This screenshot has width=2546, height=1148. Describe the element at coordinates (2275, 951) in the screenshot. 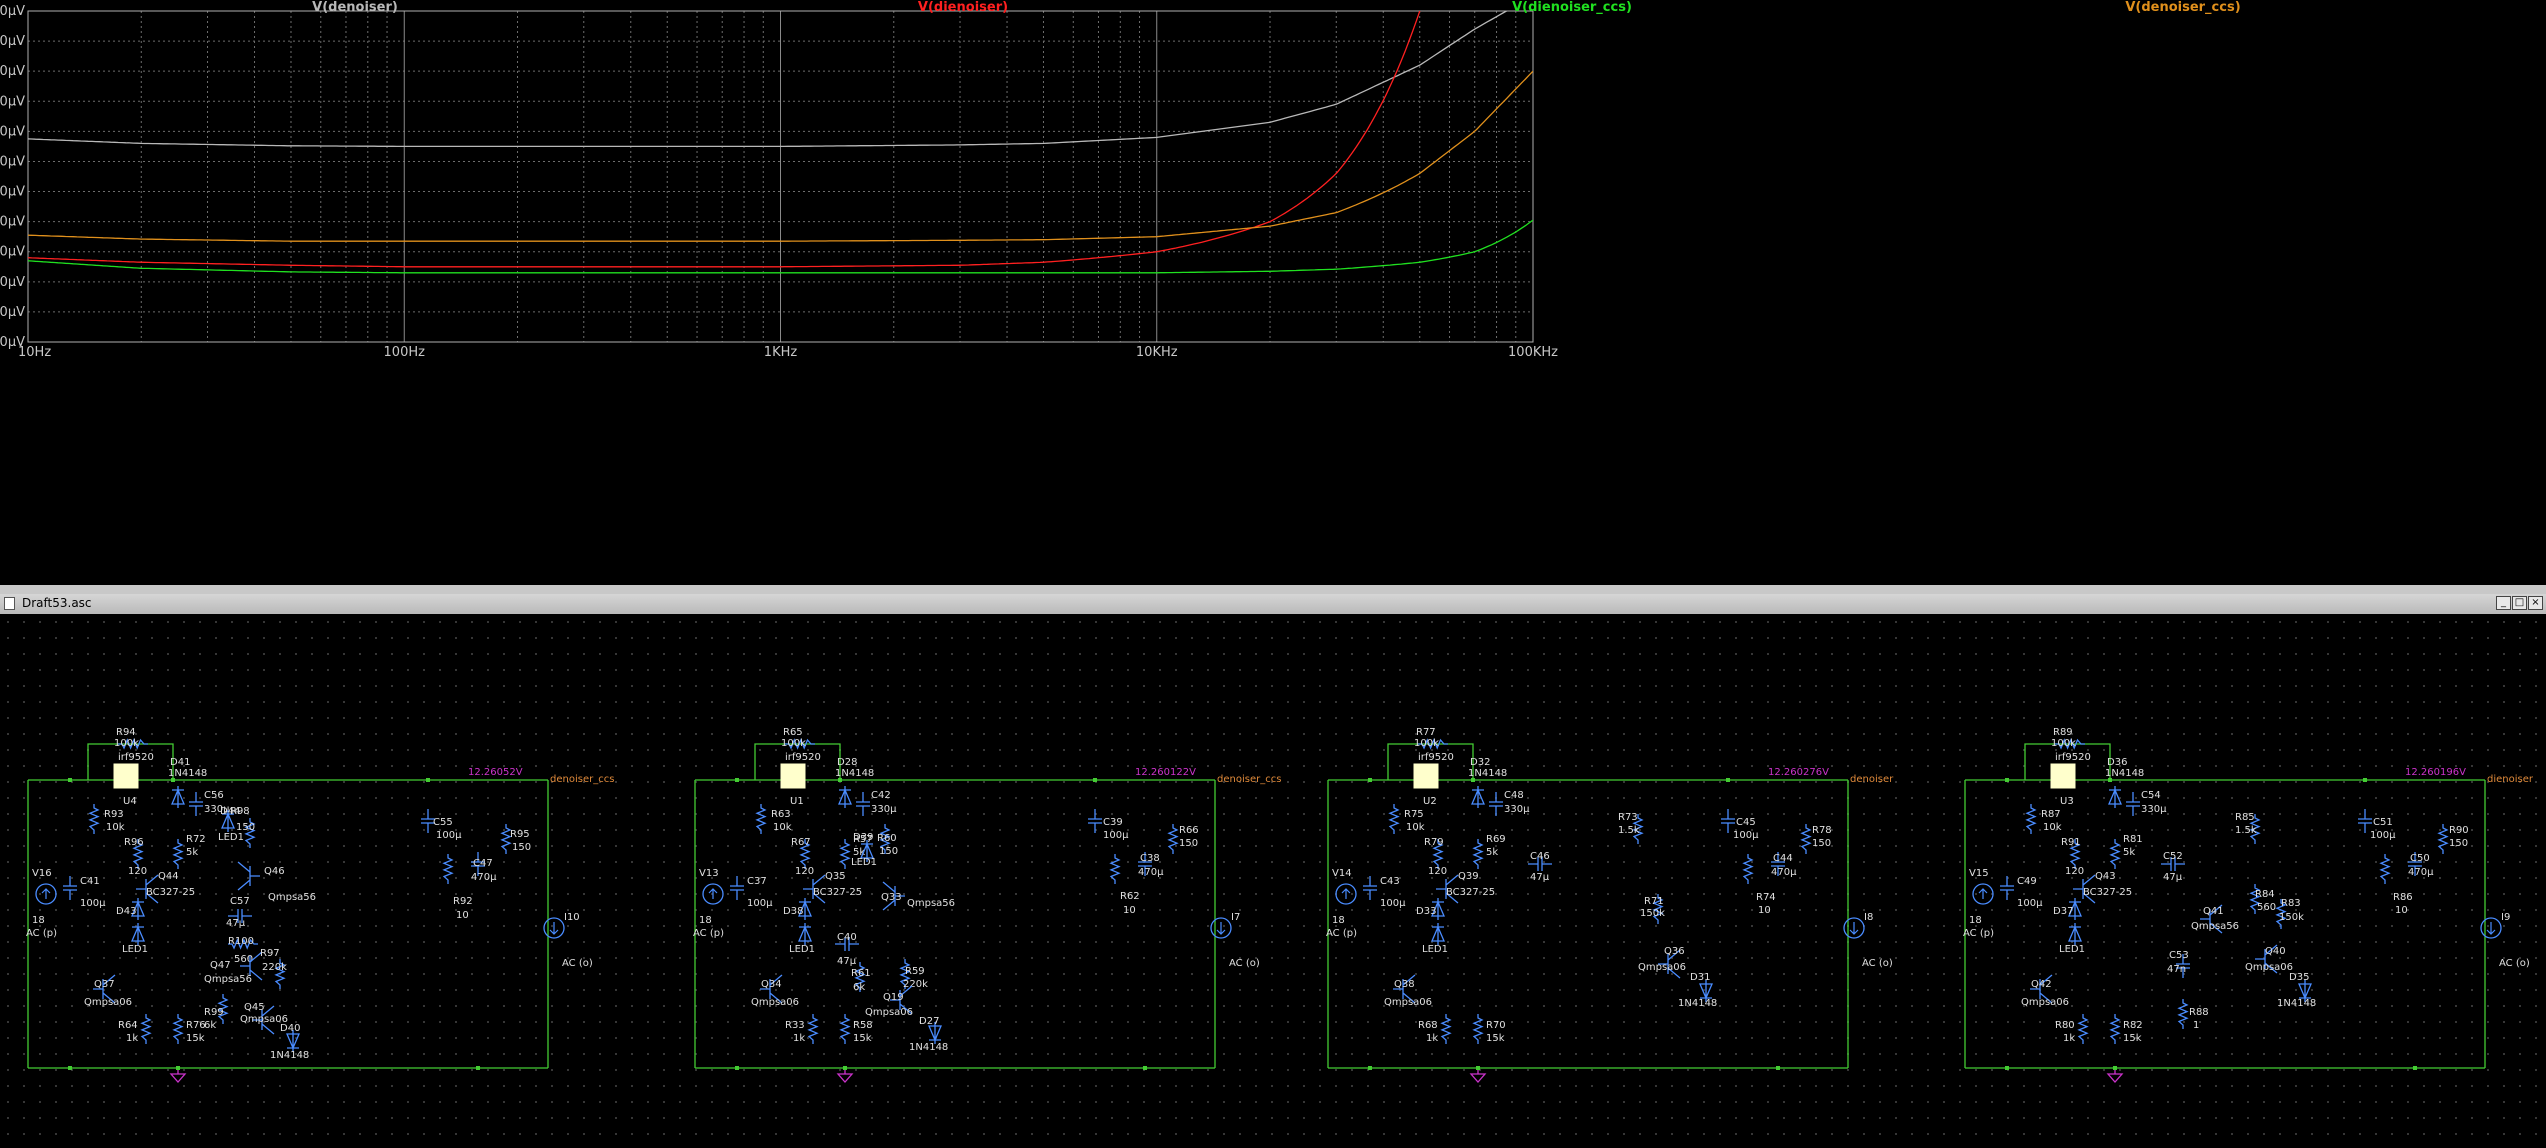

I see `ref-label: Q40` at that location.